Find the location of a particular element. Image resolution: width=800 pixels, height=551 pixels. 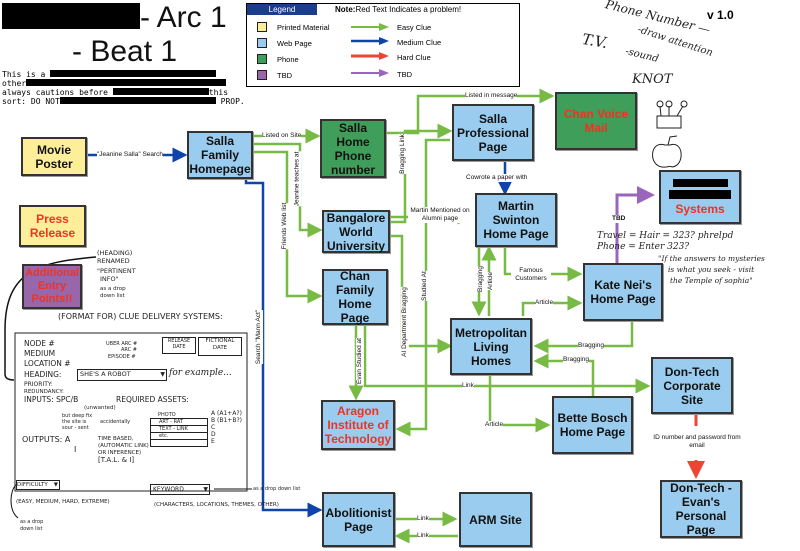

node-dontech-corp: Don-Tech Corporate Site is located at coordinates (692, 385).